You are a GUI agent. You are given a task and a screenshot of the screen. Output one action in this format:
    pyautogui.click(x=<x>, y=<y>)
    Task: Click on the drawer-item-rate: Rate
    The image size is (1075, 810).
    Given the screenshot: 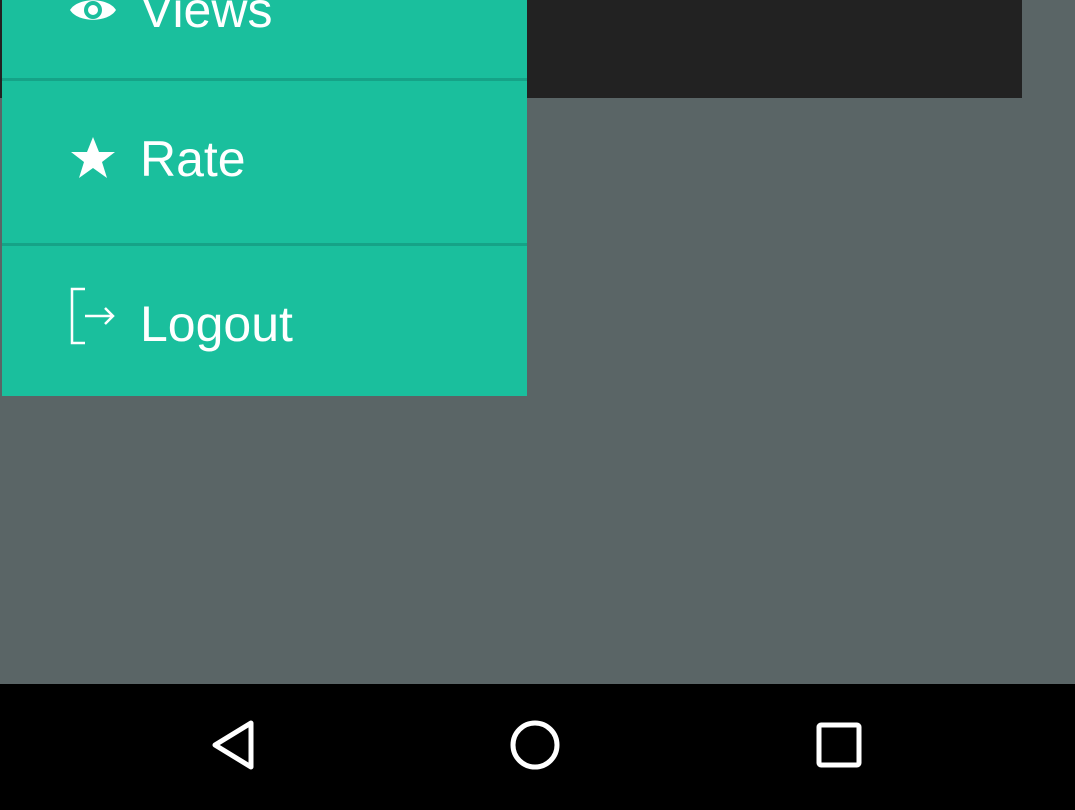 What is the action you would take?
    pyautogui.click(x=264, y=162)
    